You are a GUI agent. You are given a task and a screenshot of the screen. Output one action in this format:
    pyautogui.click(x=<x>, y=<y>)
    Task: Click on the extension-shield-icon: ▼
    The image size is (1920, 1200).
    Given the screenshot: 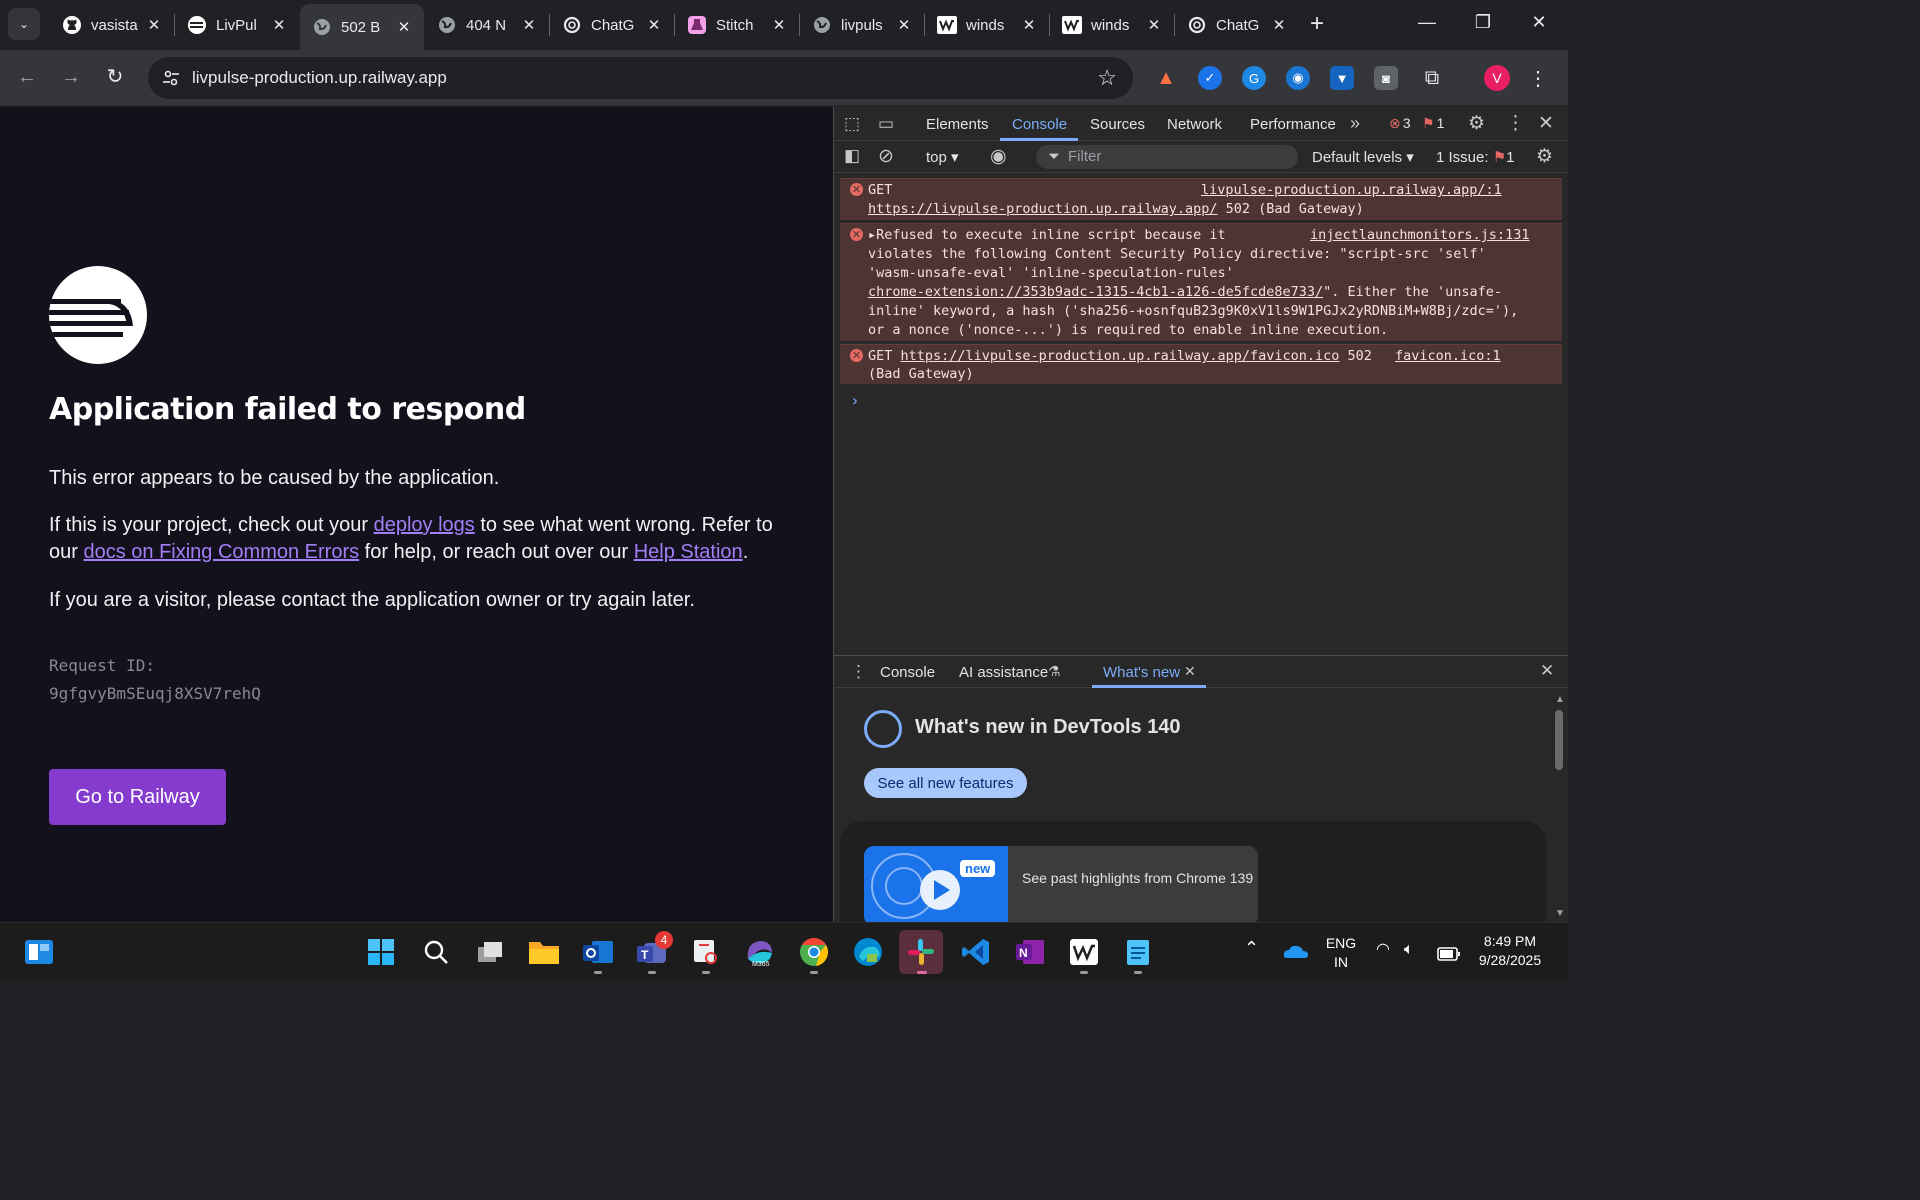 What is the action you would take?
    pyautogui.click(x=1342, y=78)
    